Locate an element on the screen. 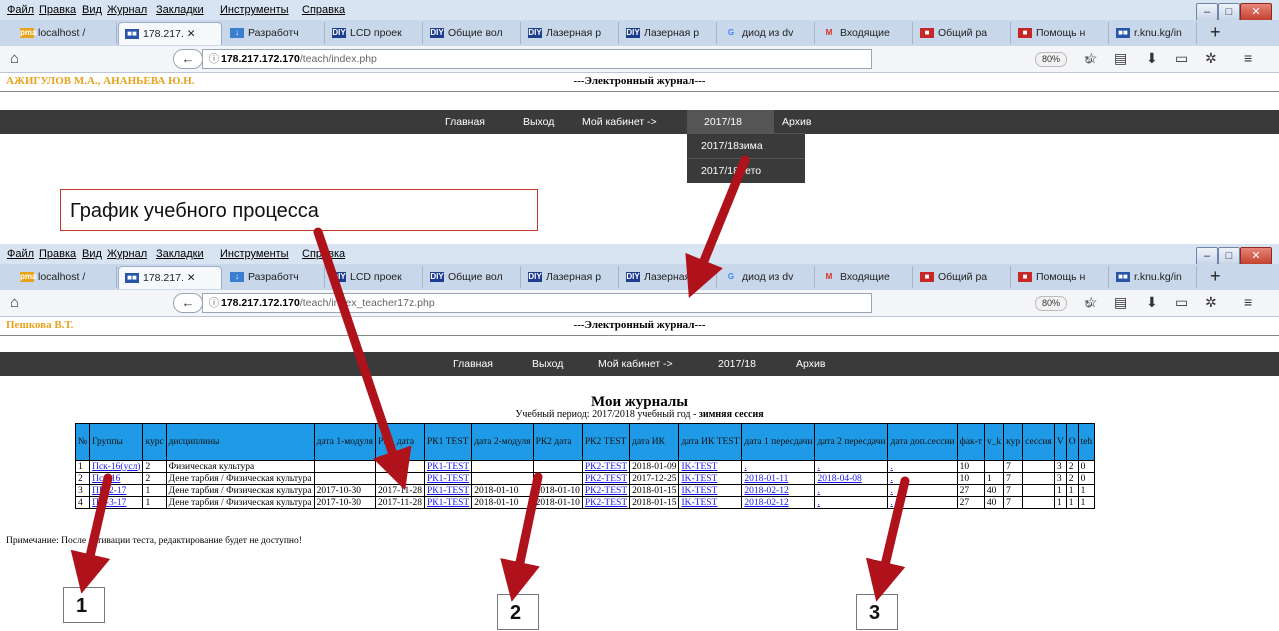  dropdown-winter: 2017/18зима is located at coordinates (746, 145).